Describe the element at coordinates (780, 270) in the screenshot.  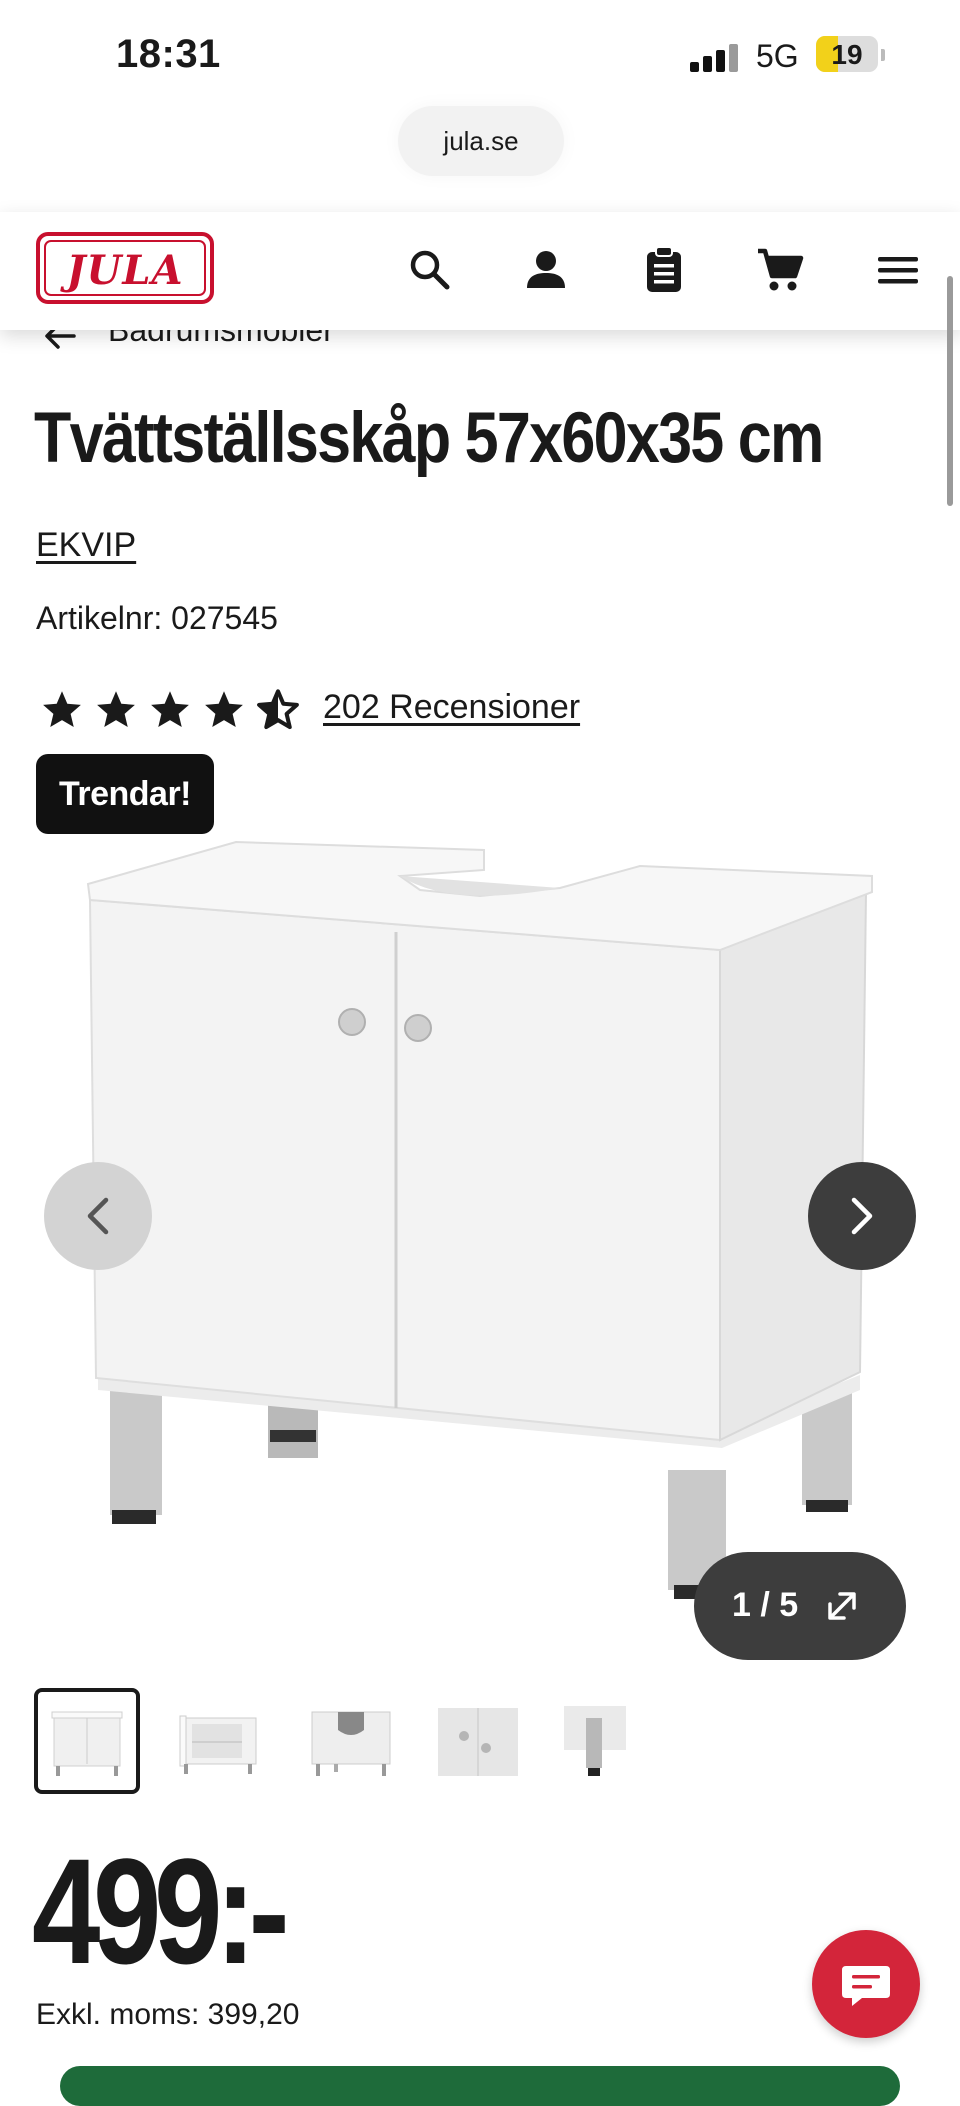
I see `cart-icon` at that location.